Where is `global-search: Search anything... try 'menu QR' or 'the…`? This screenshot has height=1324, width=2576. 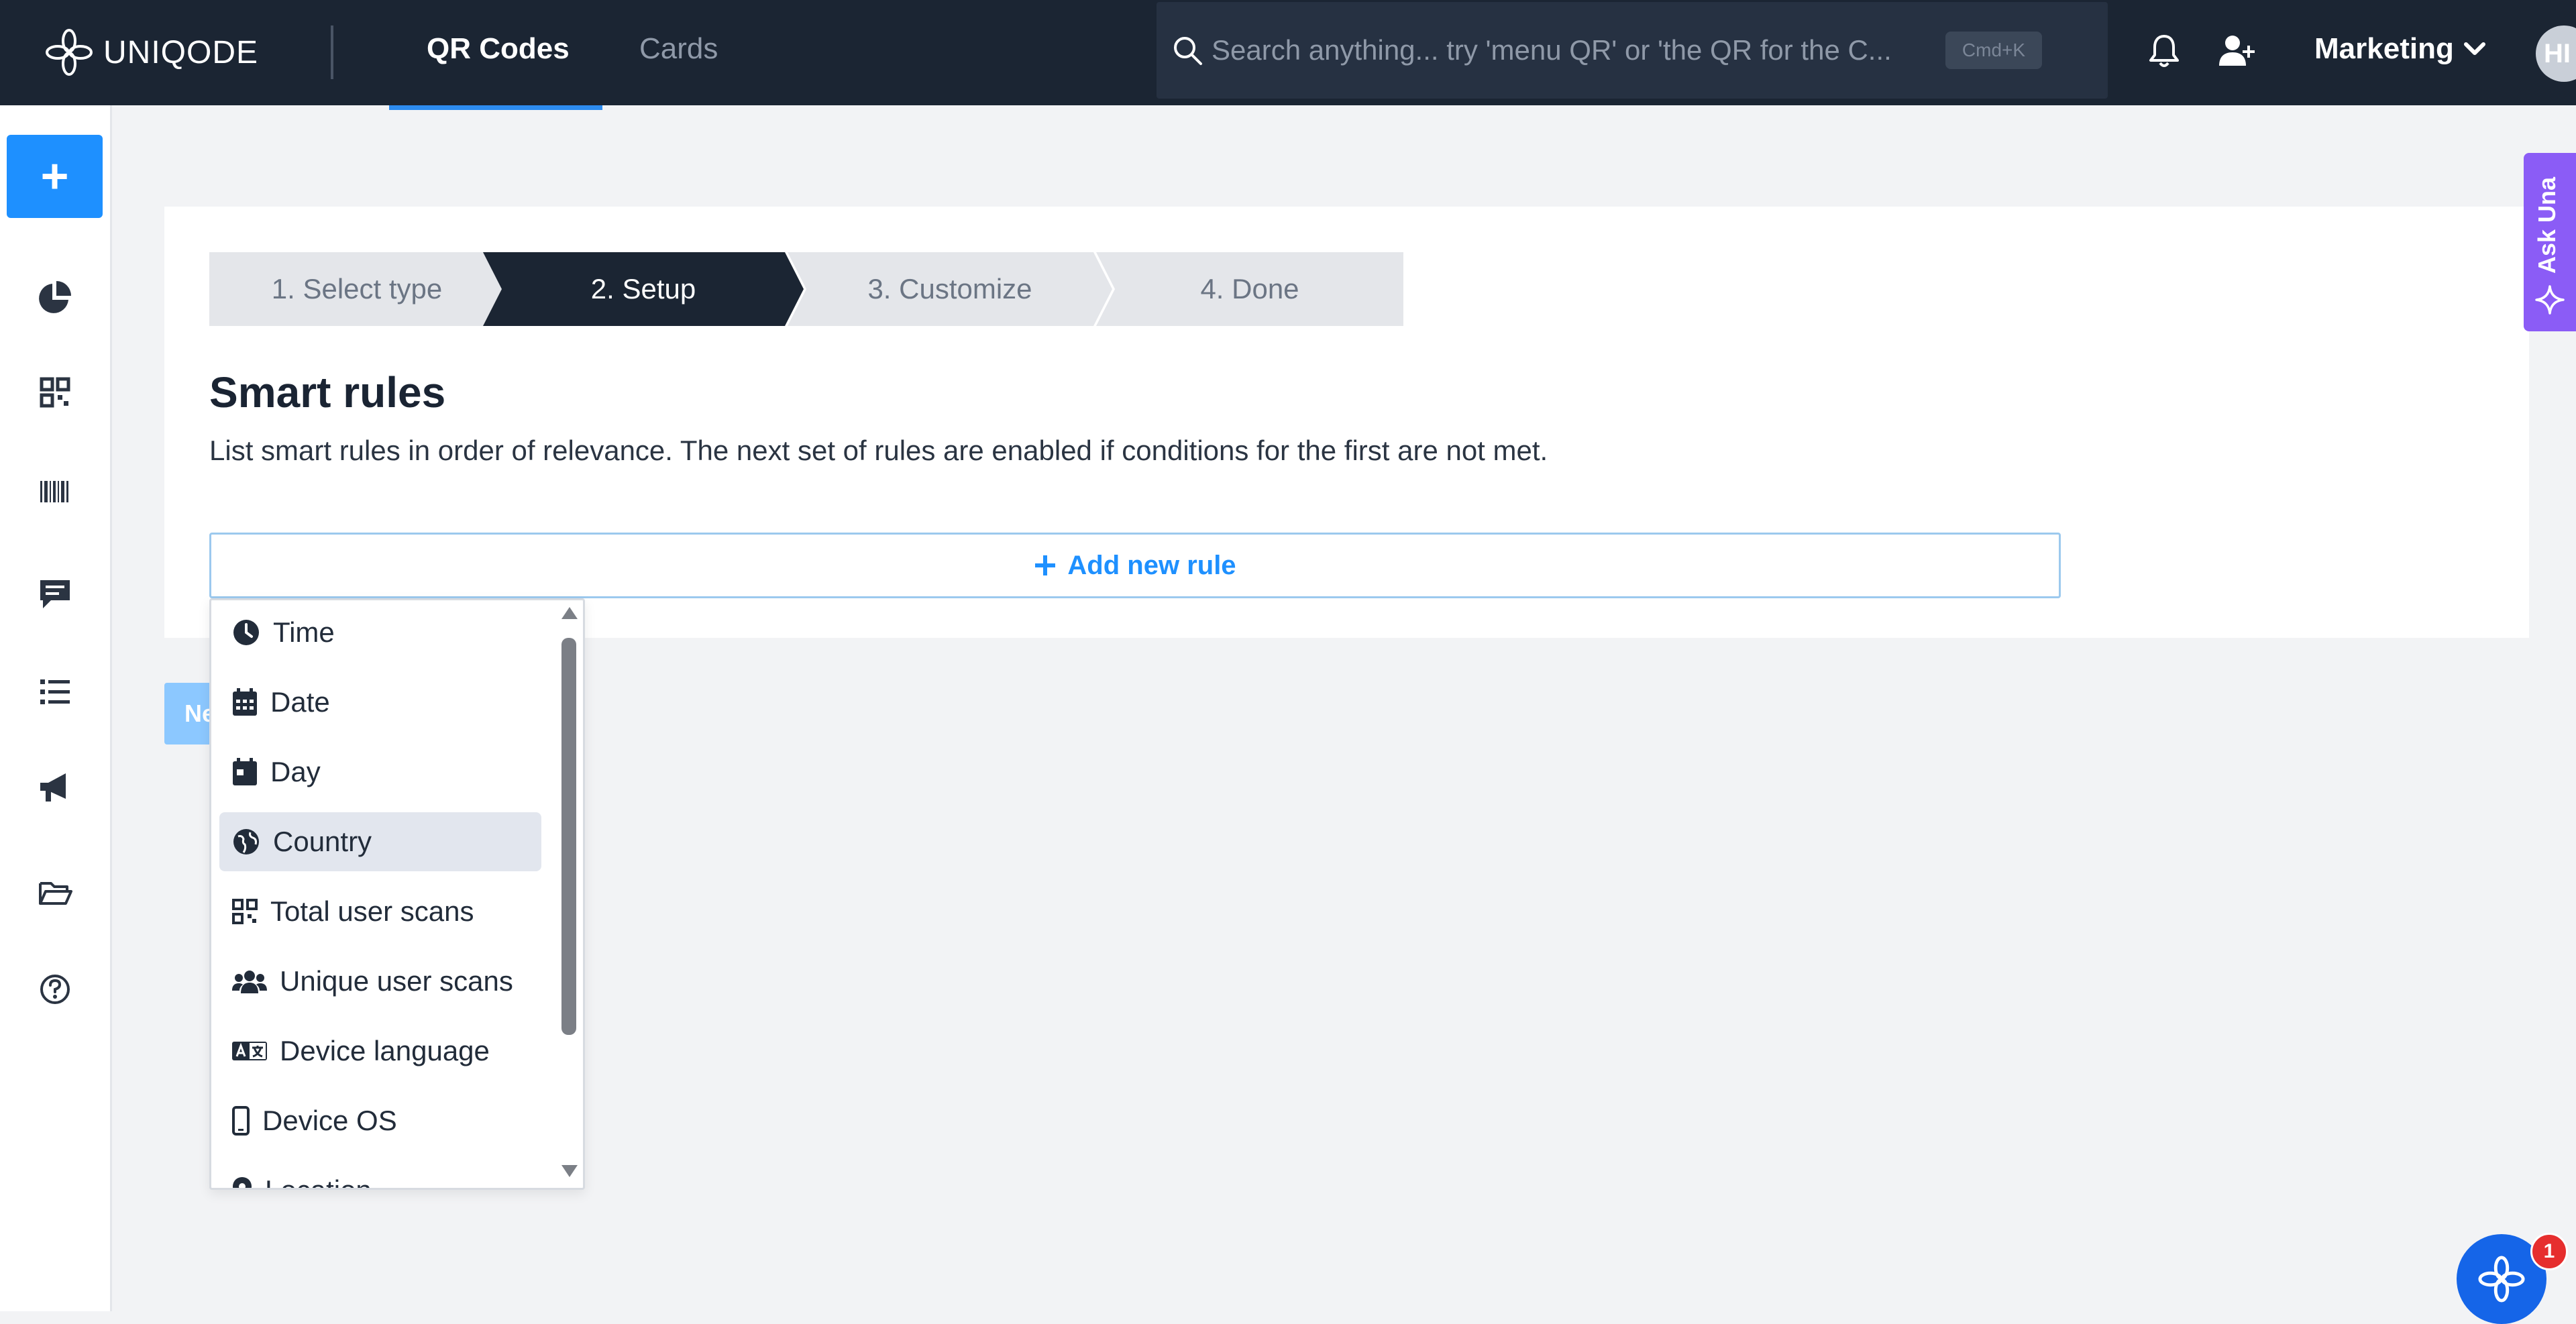
global-search: Search anything... try 'menu QR' or 'the… is located at coordinates (1632, 50).